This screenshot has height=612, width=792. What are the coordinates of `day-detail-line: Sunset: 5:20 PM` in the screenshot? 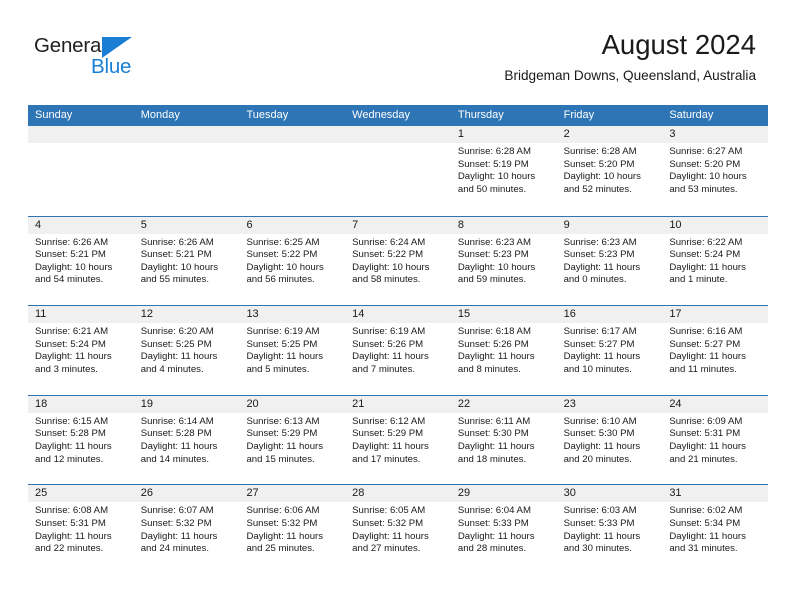 It's located at (705, 164).